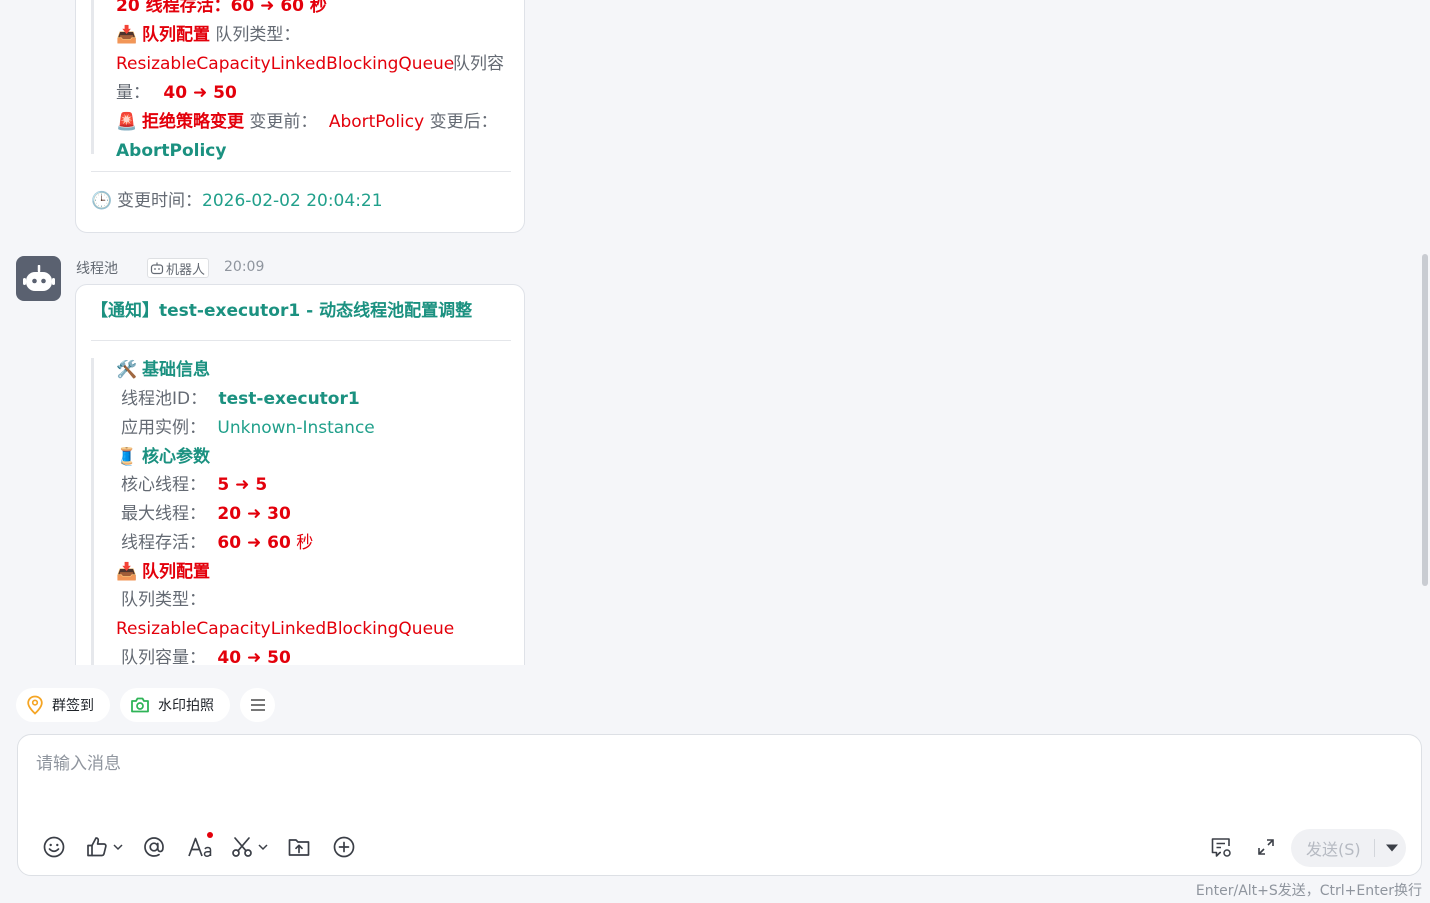  Describe the element at coordinates (236, 201) in the screenshot. I see `change-time-row: 🕒 变更时间：2026-02-02 20:04:21` at that location.